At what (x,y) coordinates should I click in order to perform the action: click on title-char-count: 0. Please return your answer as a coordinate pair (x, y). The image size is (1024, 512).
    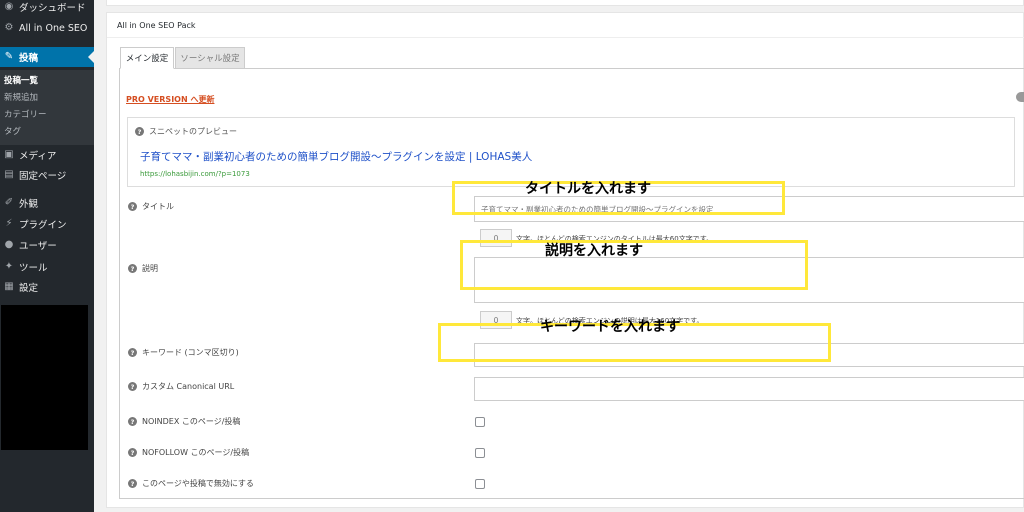
    Looking at the image, I should click on (496, 238).